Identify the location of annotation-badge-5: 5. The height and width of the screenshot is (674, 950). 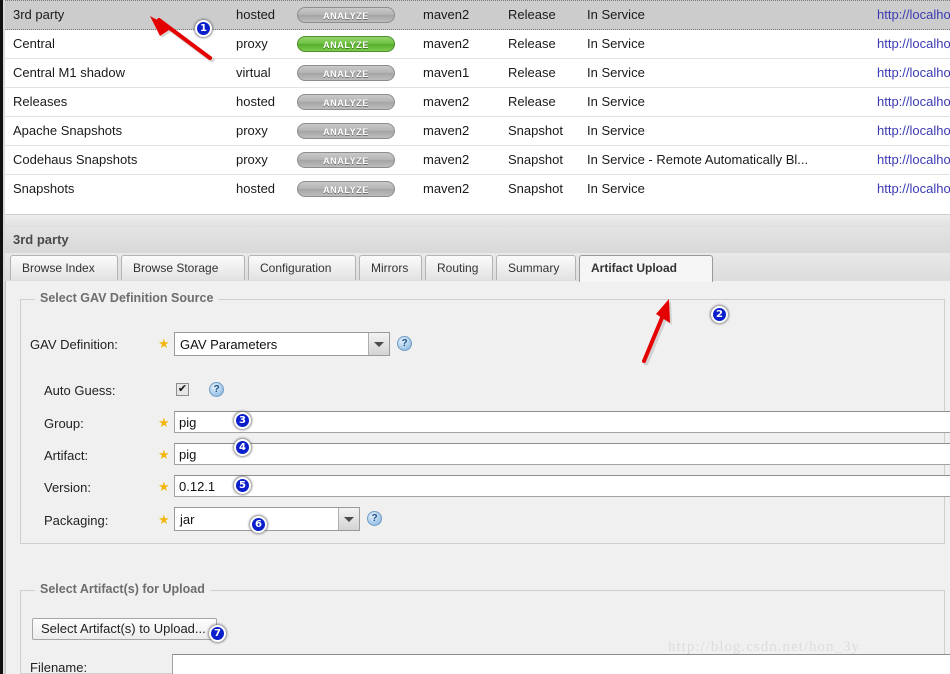
(242, 485).